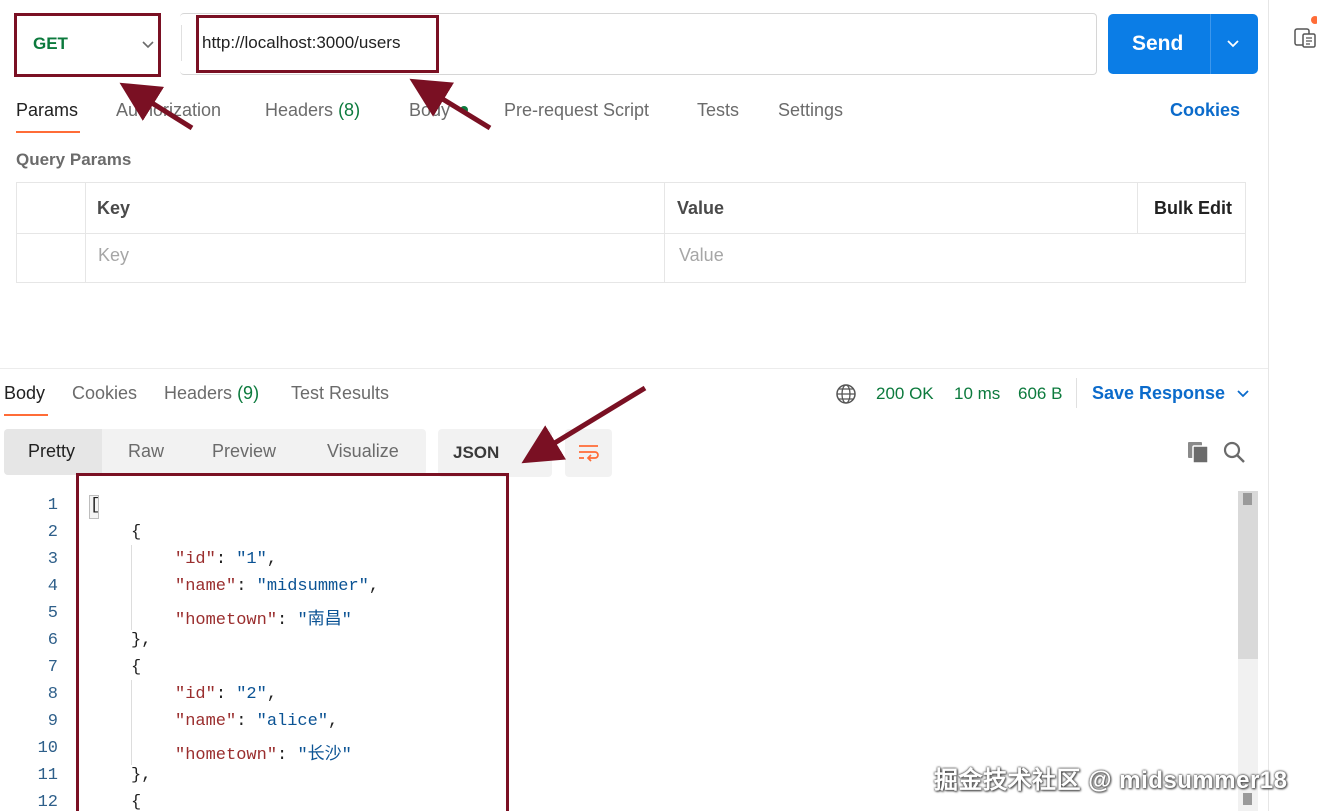 This screenshot has width=1317, height=811. Describe the element at coordinates (701, 208) in the screenshot. I see `column-header-value: Value` at that location.